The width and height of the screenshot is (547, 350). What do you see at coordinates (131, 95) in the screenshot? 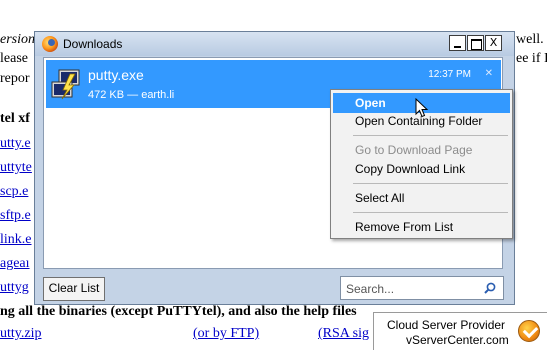
I see `download-status: 472 KB — earth.li` at bounding box center [131, 95].